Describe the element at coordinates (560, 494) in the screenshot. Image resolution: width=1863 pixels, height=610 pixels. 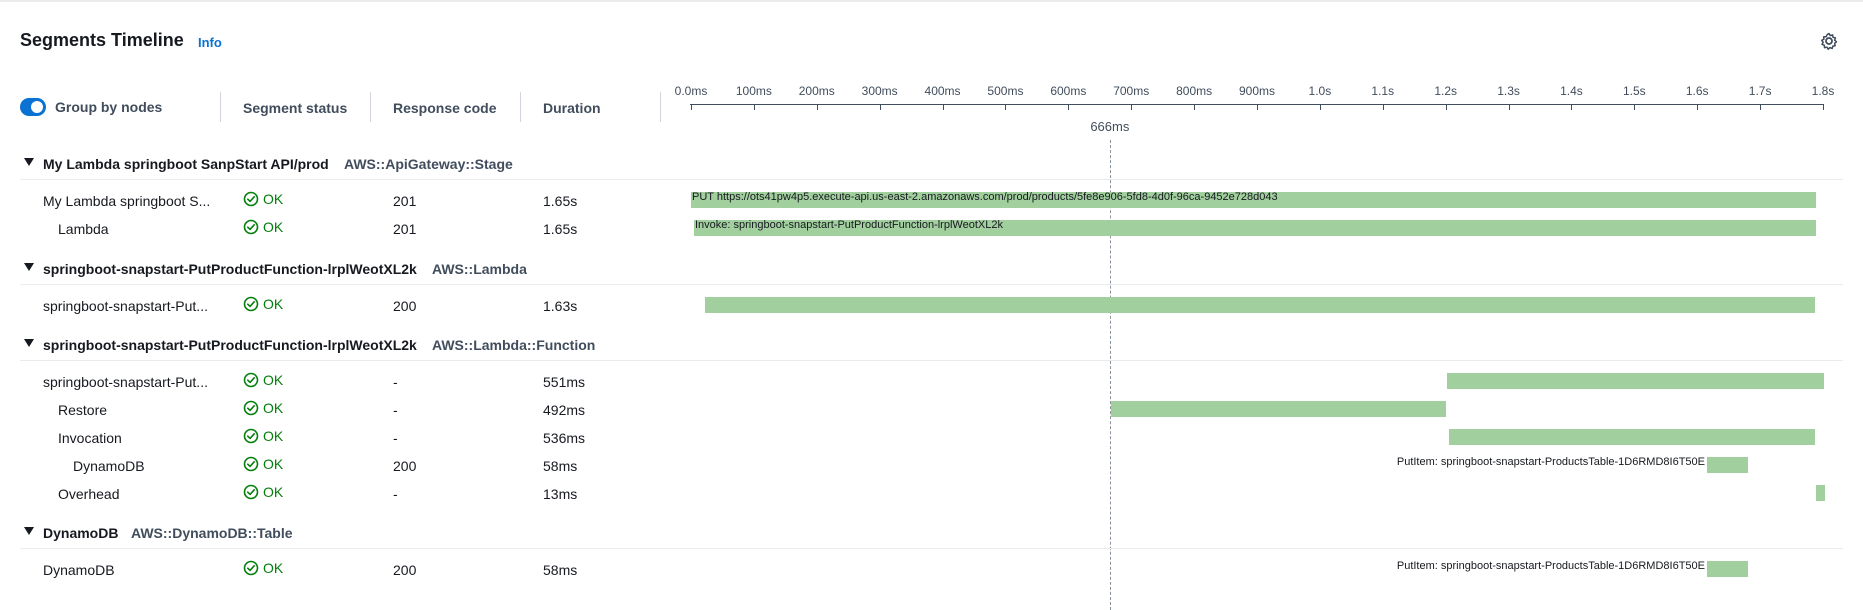
I see `segment-duration: 13ms` at that location.